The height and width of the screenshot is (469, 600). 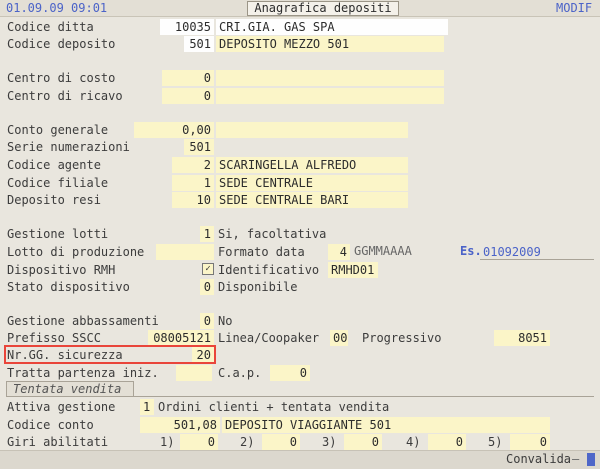 I want to click on giro-4-input: 0, so click(x=447, y=442).